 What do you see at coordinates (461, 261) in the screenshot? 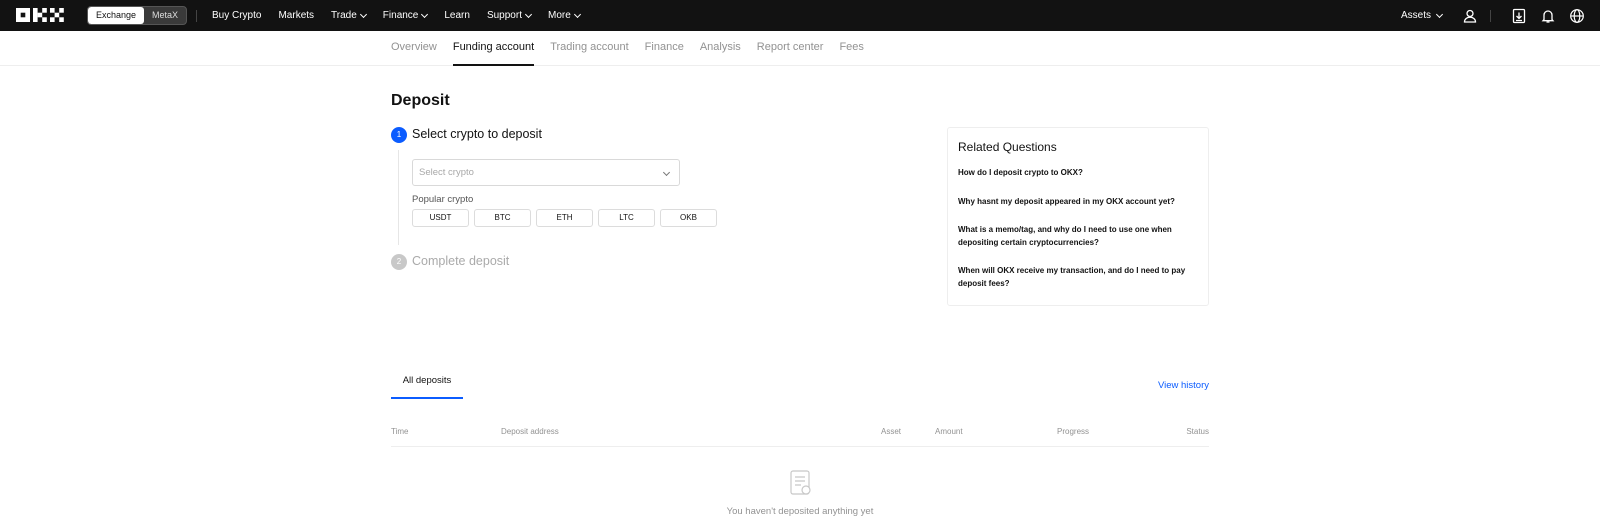
I see `step-2-title: Complete deposit` at bounding box center [461, 261].